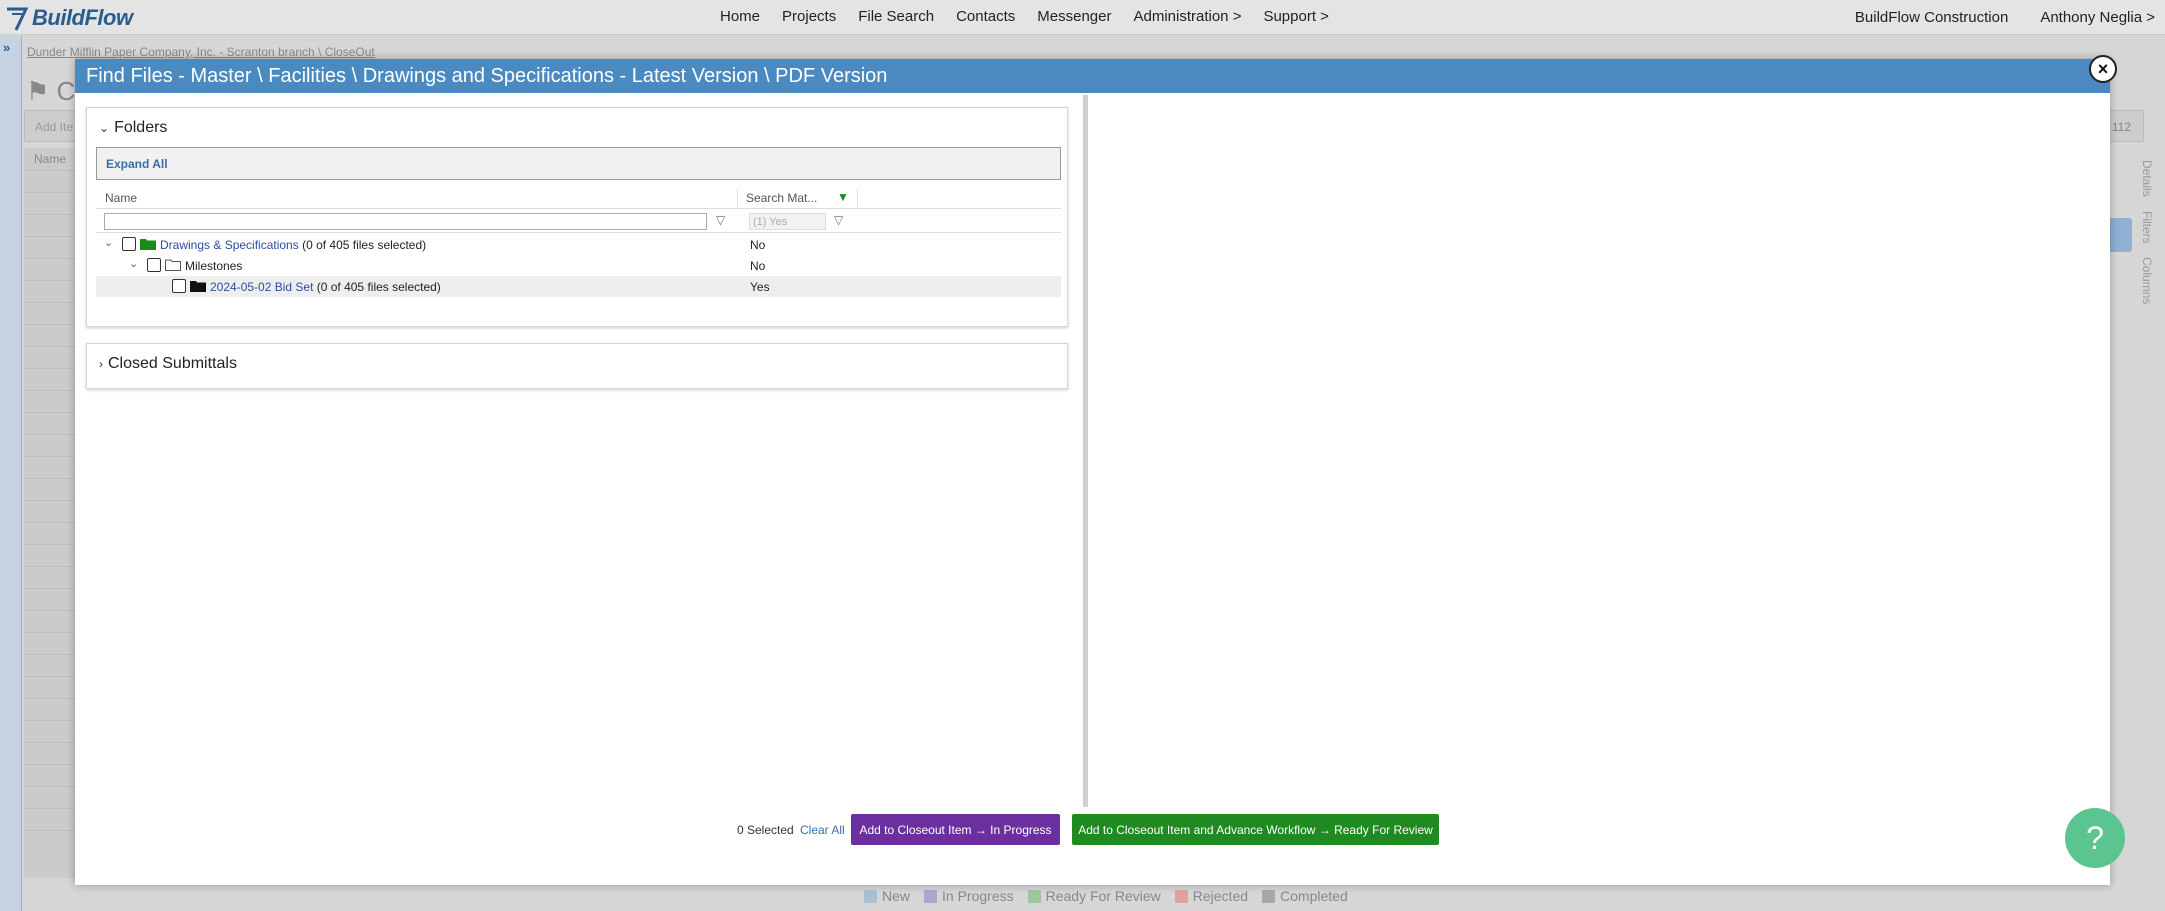  Describe the element at coordinates (1931, 17) in the screenshot. I see `company-menu: BuildFlow Construction` at that location.